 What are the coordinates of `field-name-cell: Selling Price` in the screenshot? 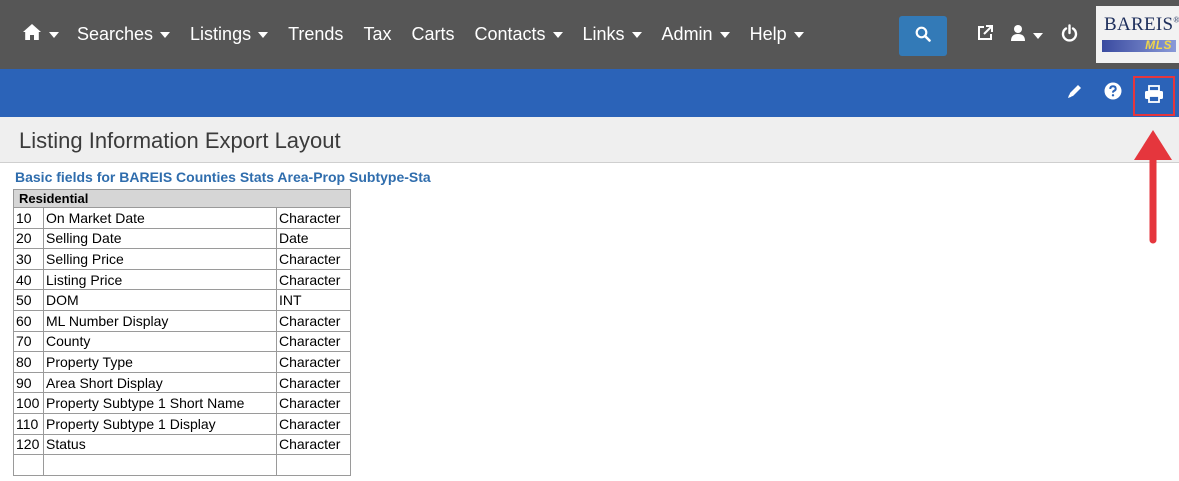 It's located at (160, 259).